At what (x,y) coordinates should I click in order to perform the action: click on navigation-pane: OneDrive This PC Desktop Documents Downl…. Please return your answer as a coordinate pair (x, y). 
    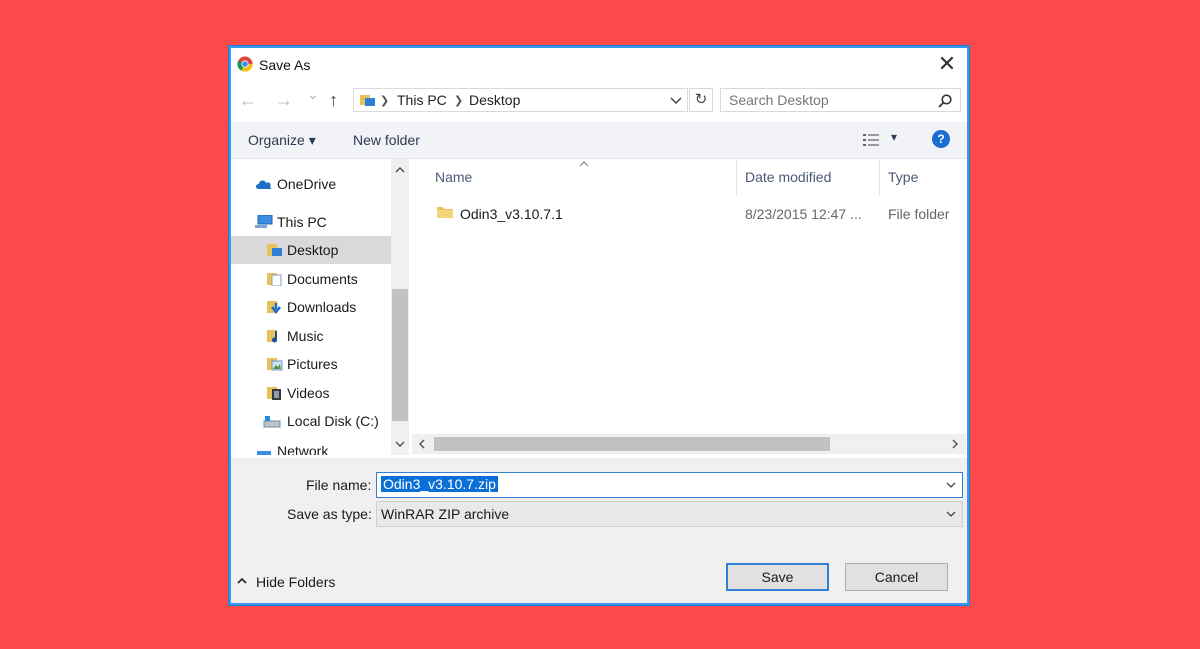
    Looking at the image, I should click on (321, 307).